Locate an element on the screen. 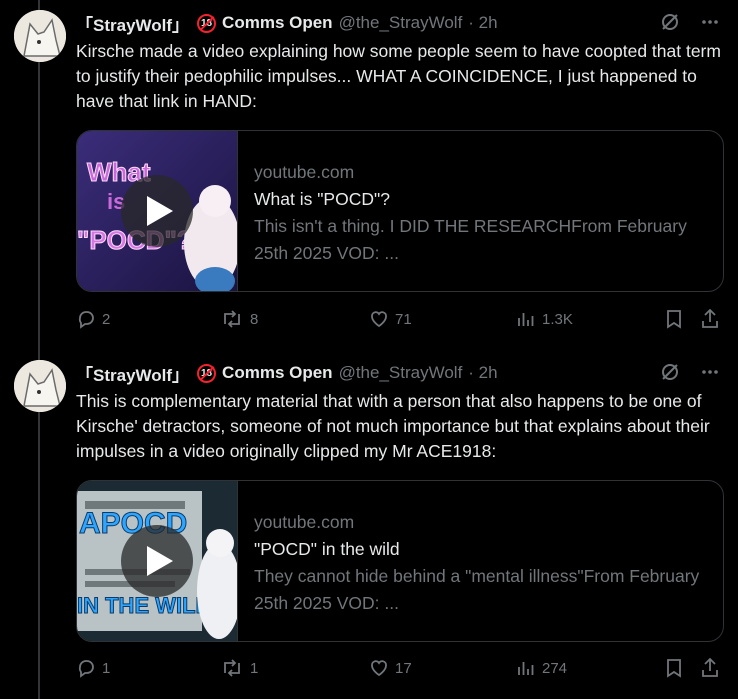 The height and width of the screenshot is (699, 738). reply-count: 1 is located at coordinates (106, 668).